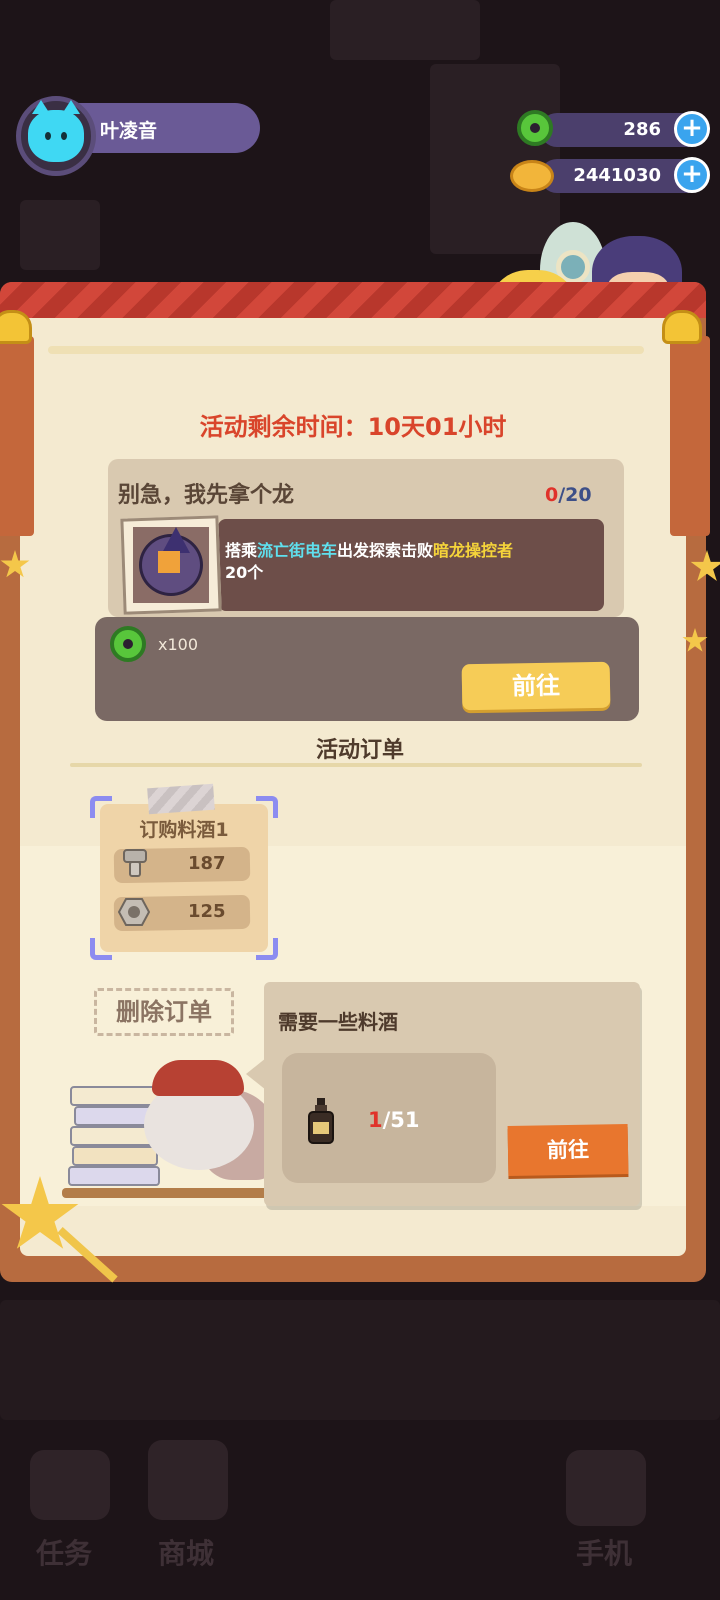 This screenshot has height=1600, width=720. What do you see at coordinates (297, 550) in the screenshot?
I see `task-desc-place: 流亡街电车` at bounding box center [297, 550].